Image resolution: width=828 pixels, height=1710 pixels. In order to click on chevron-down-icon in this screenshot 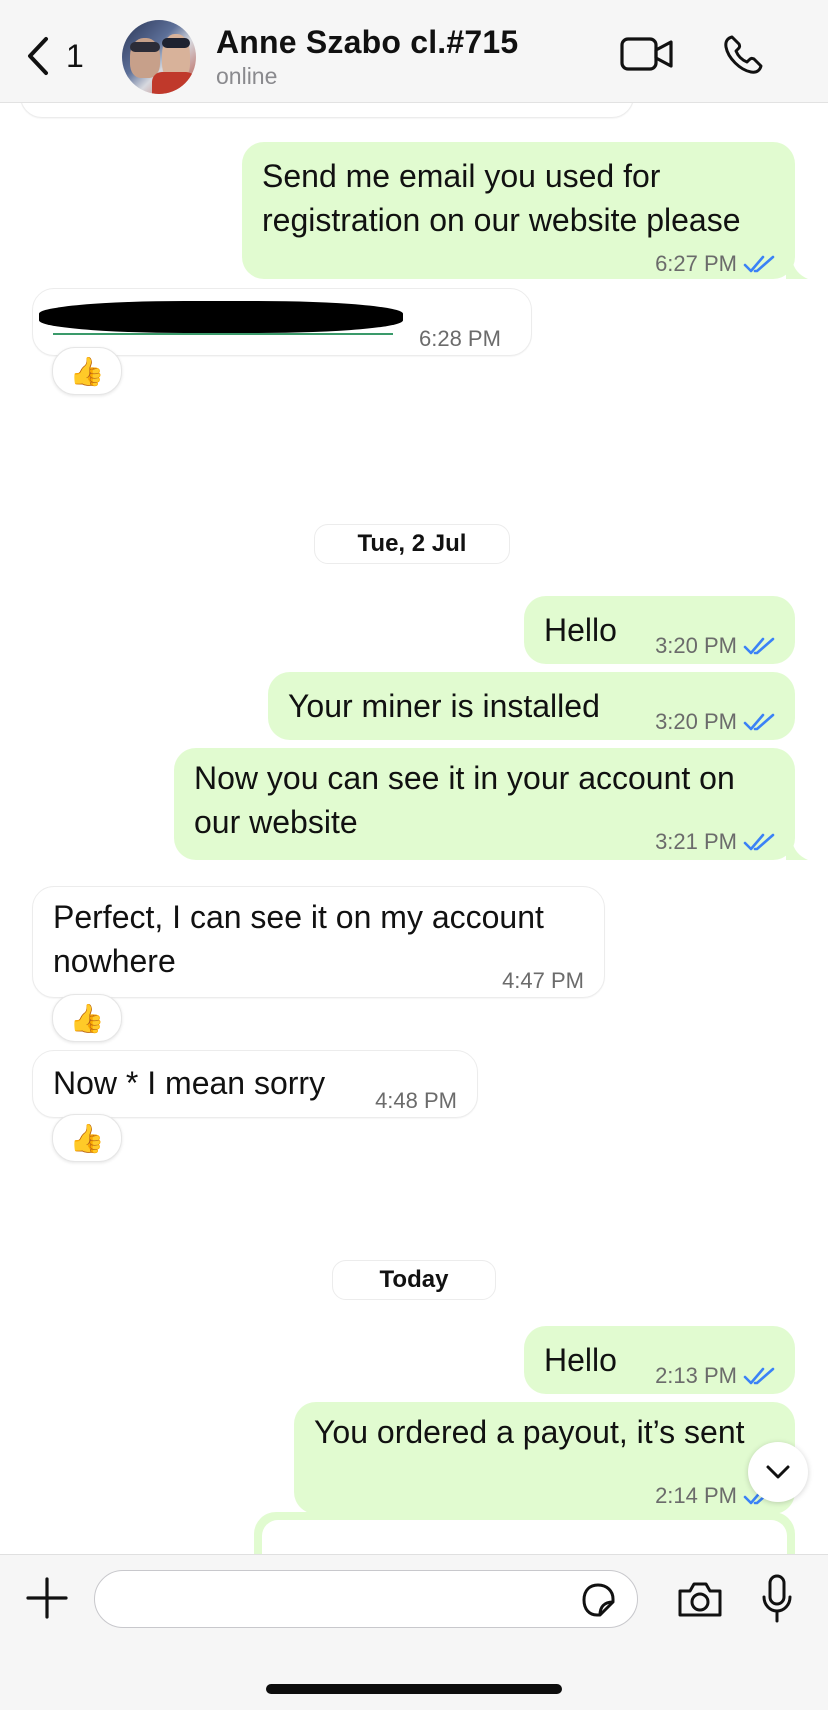, I will do `click(778, 1472)`.